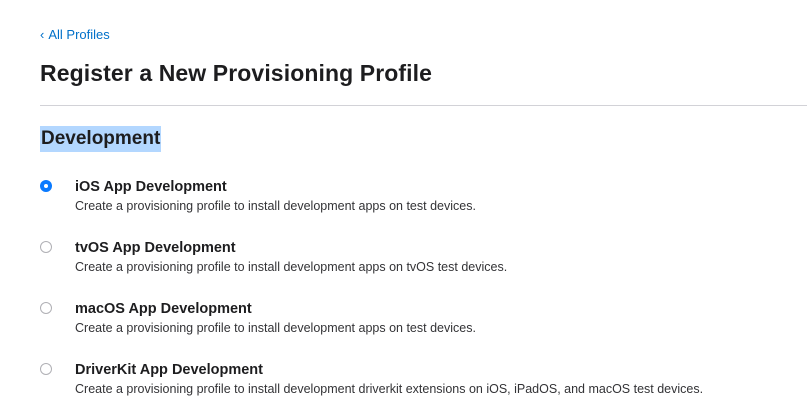 The height and width of the screenshot is (417, 807). I want to click on option-title: tvOS App Development, so click(155, 248).